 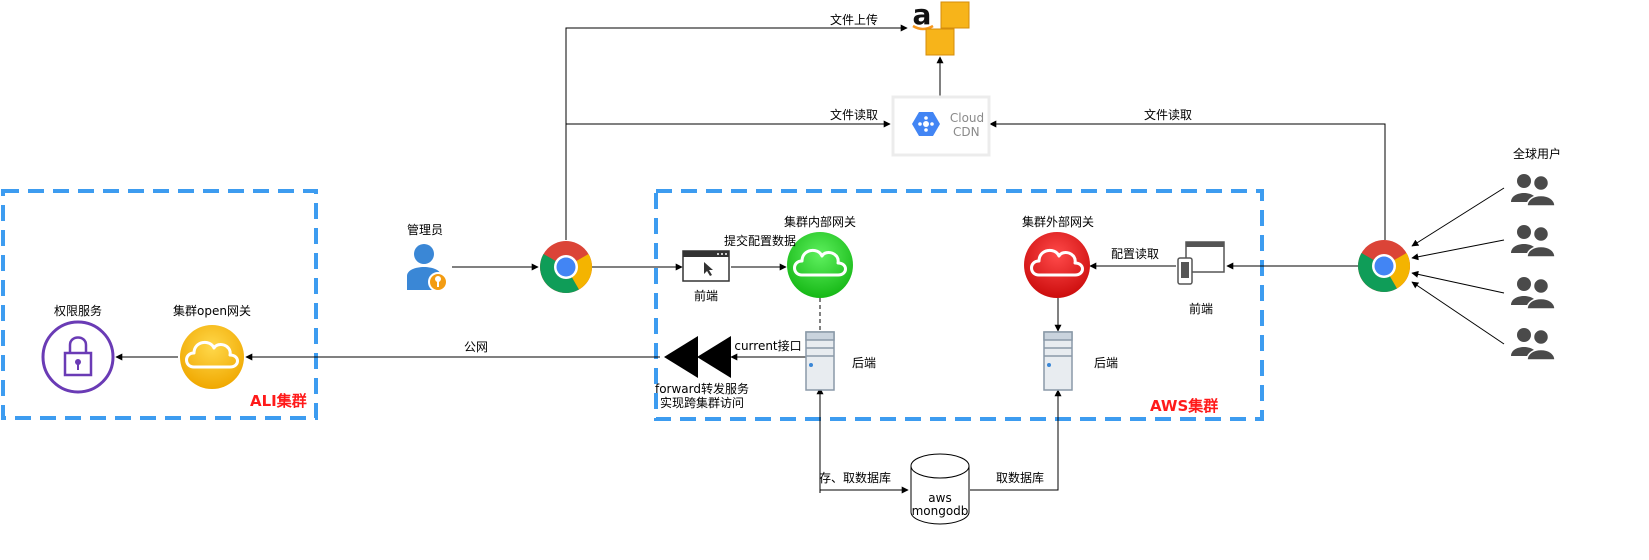 I want to click on chrome-icon-admin, so click(x=566, y=267).